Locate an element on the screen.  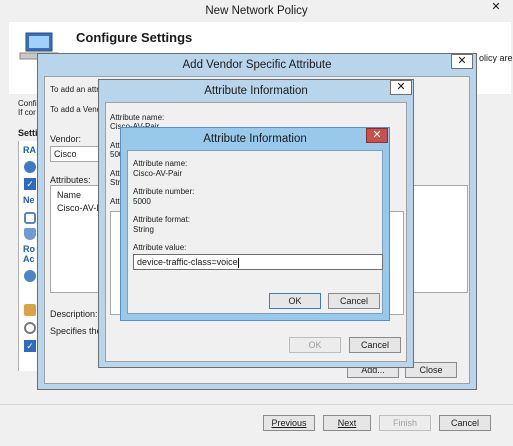
description-text: Specifies the is located at coordinates (76, 331).